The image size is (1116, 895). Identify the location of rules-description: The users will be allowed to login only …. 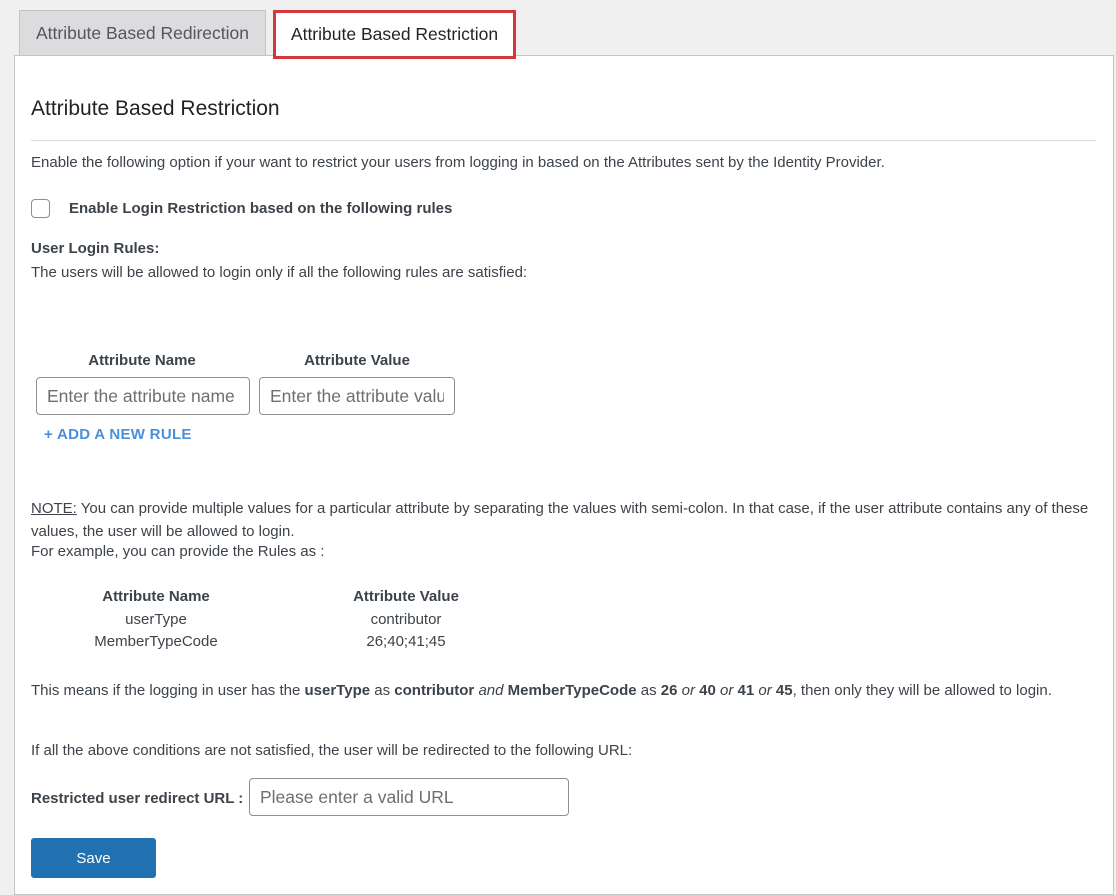
(279, 272).